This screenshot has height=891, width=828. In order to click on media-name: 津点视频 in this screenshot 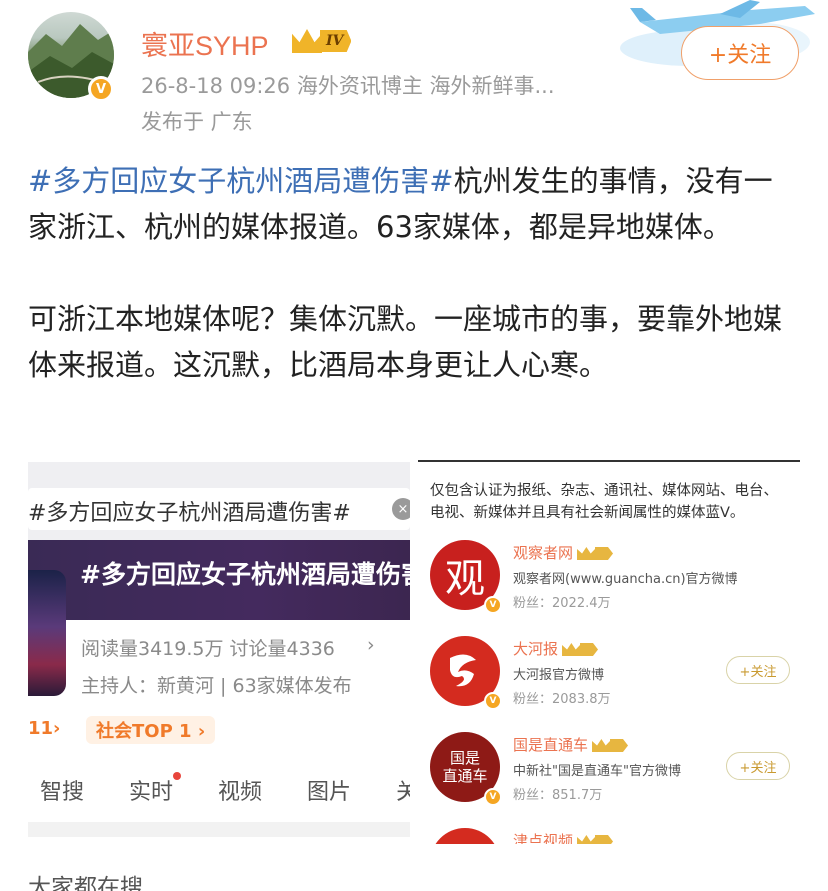, I will do `click(563, 837)`.